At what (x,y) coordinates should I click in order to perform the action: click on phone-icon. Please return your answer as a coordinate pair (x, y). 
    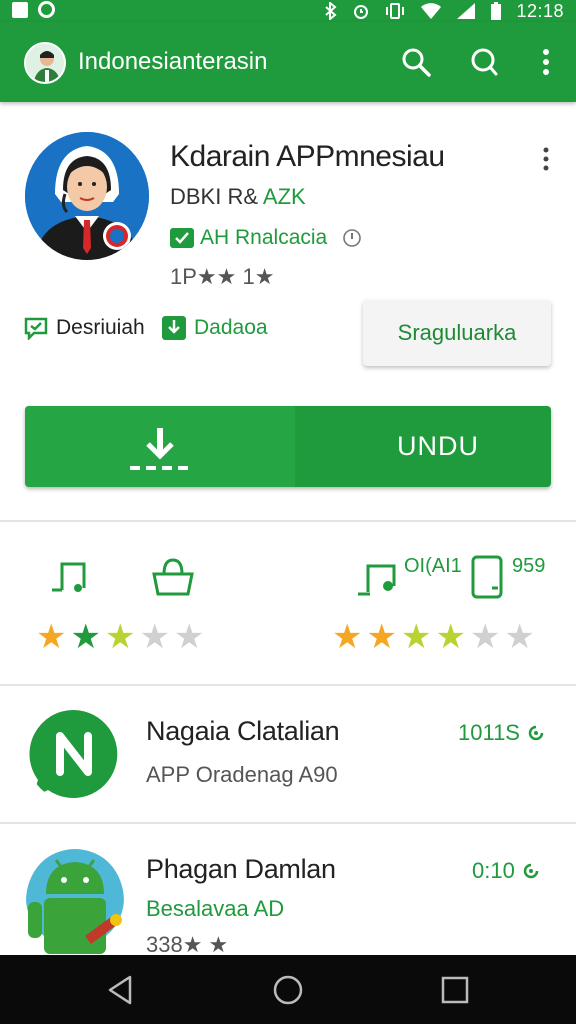
    Looking at the image, I should click on (487, 577).